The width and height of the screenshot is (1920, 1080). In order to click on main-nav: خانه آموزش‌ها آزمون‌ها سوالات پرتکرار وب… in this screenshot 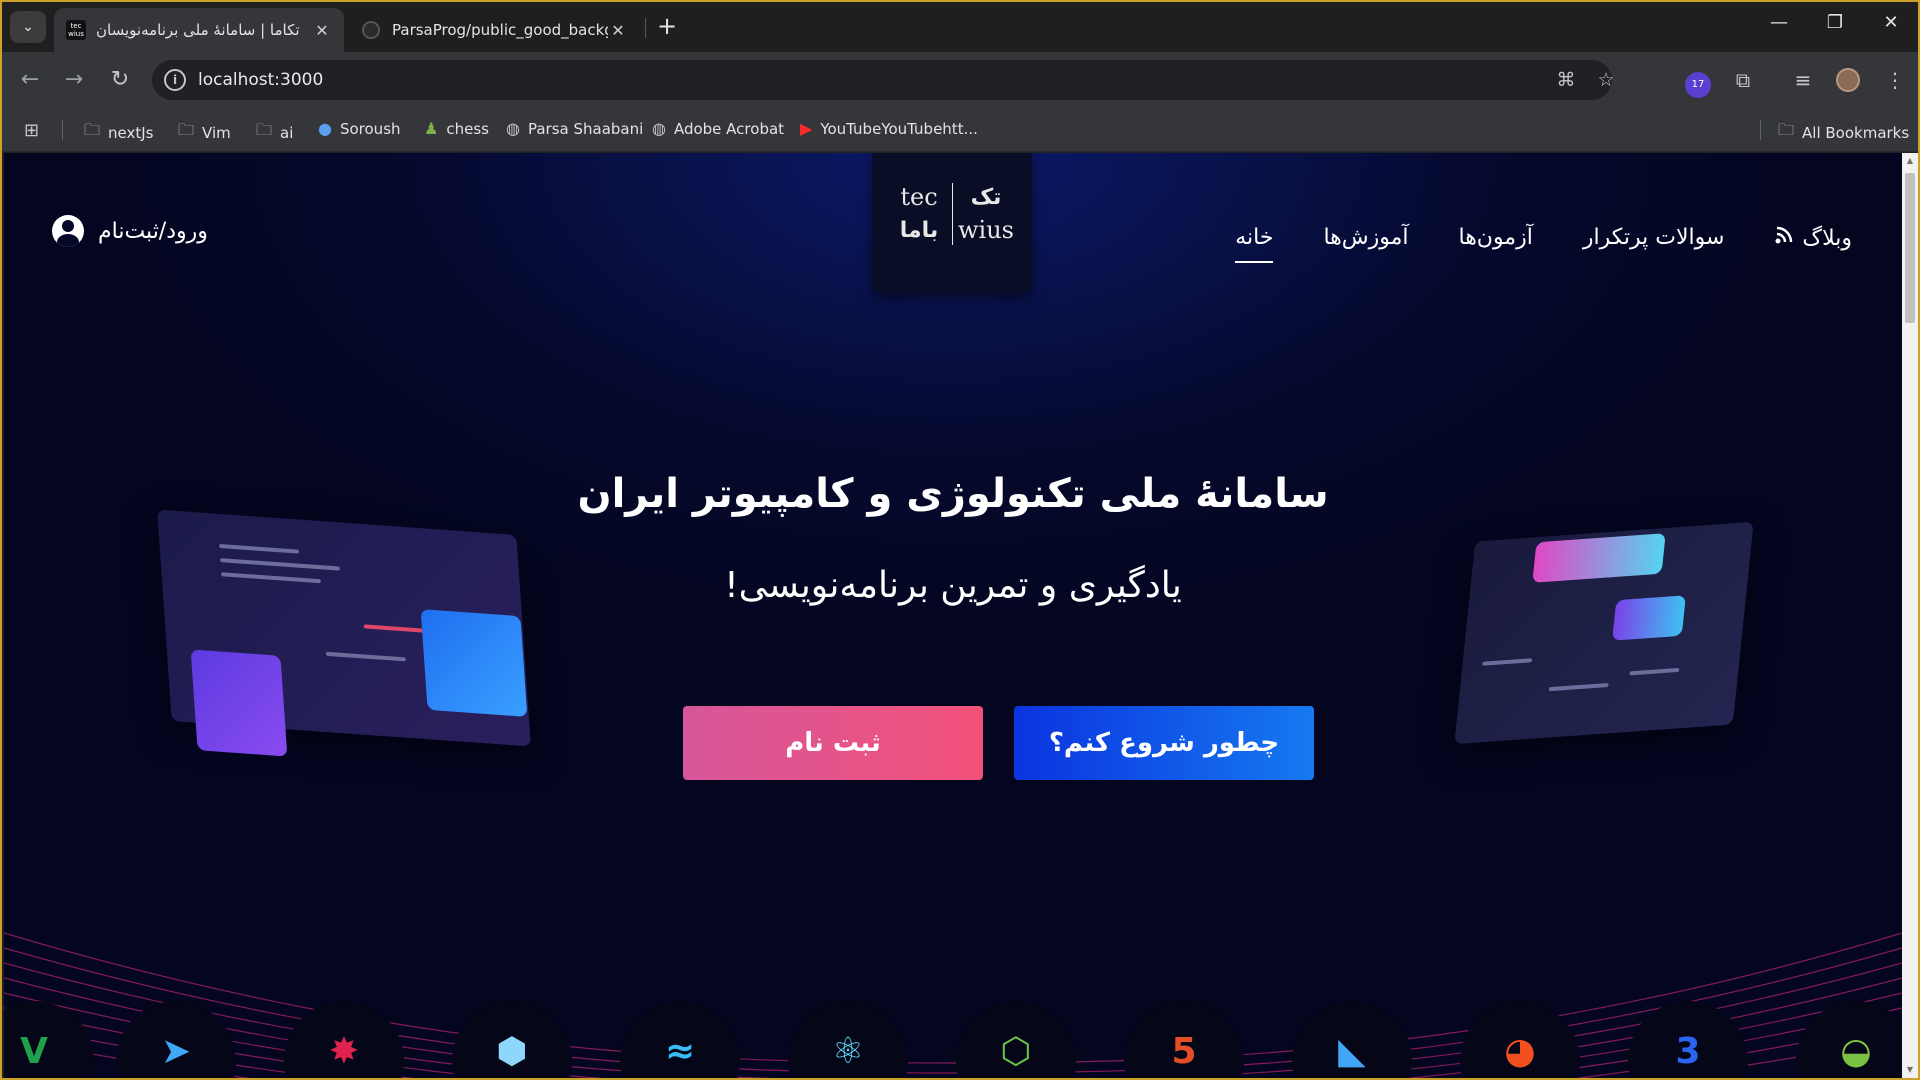, I will do `click(1543, 244)`.